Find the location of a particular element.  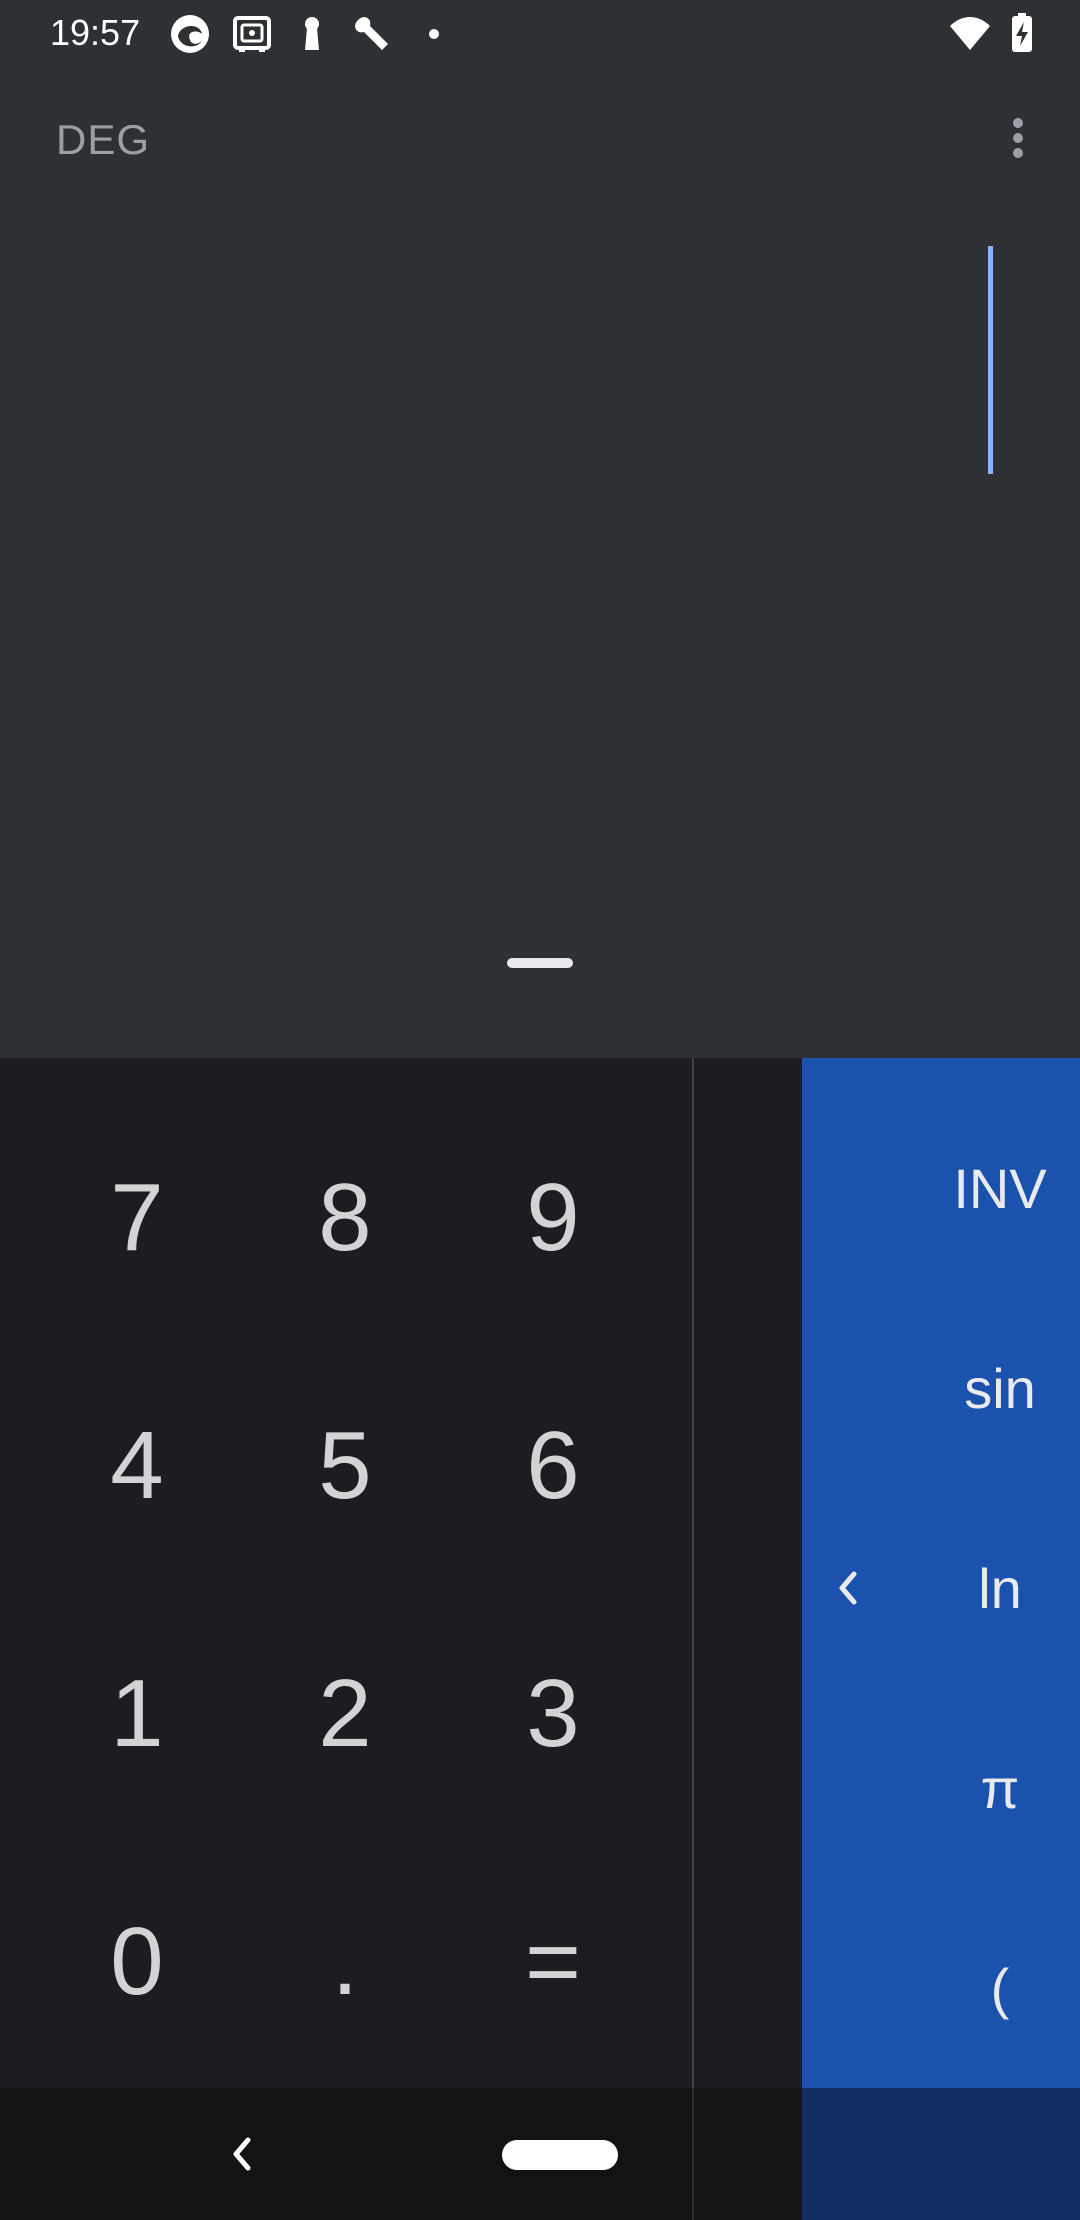

navigation-bar is located at coordinates (540, 2154).